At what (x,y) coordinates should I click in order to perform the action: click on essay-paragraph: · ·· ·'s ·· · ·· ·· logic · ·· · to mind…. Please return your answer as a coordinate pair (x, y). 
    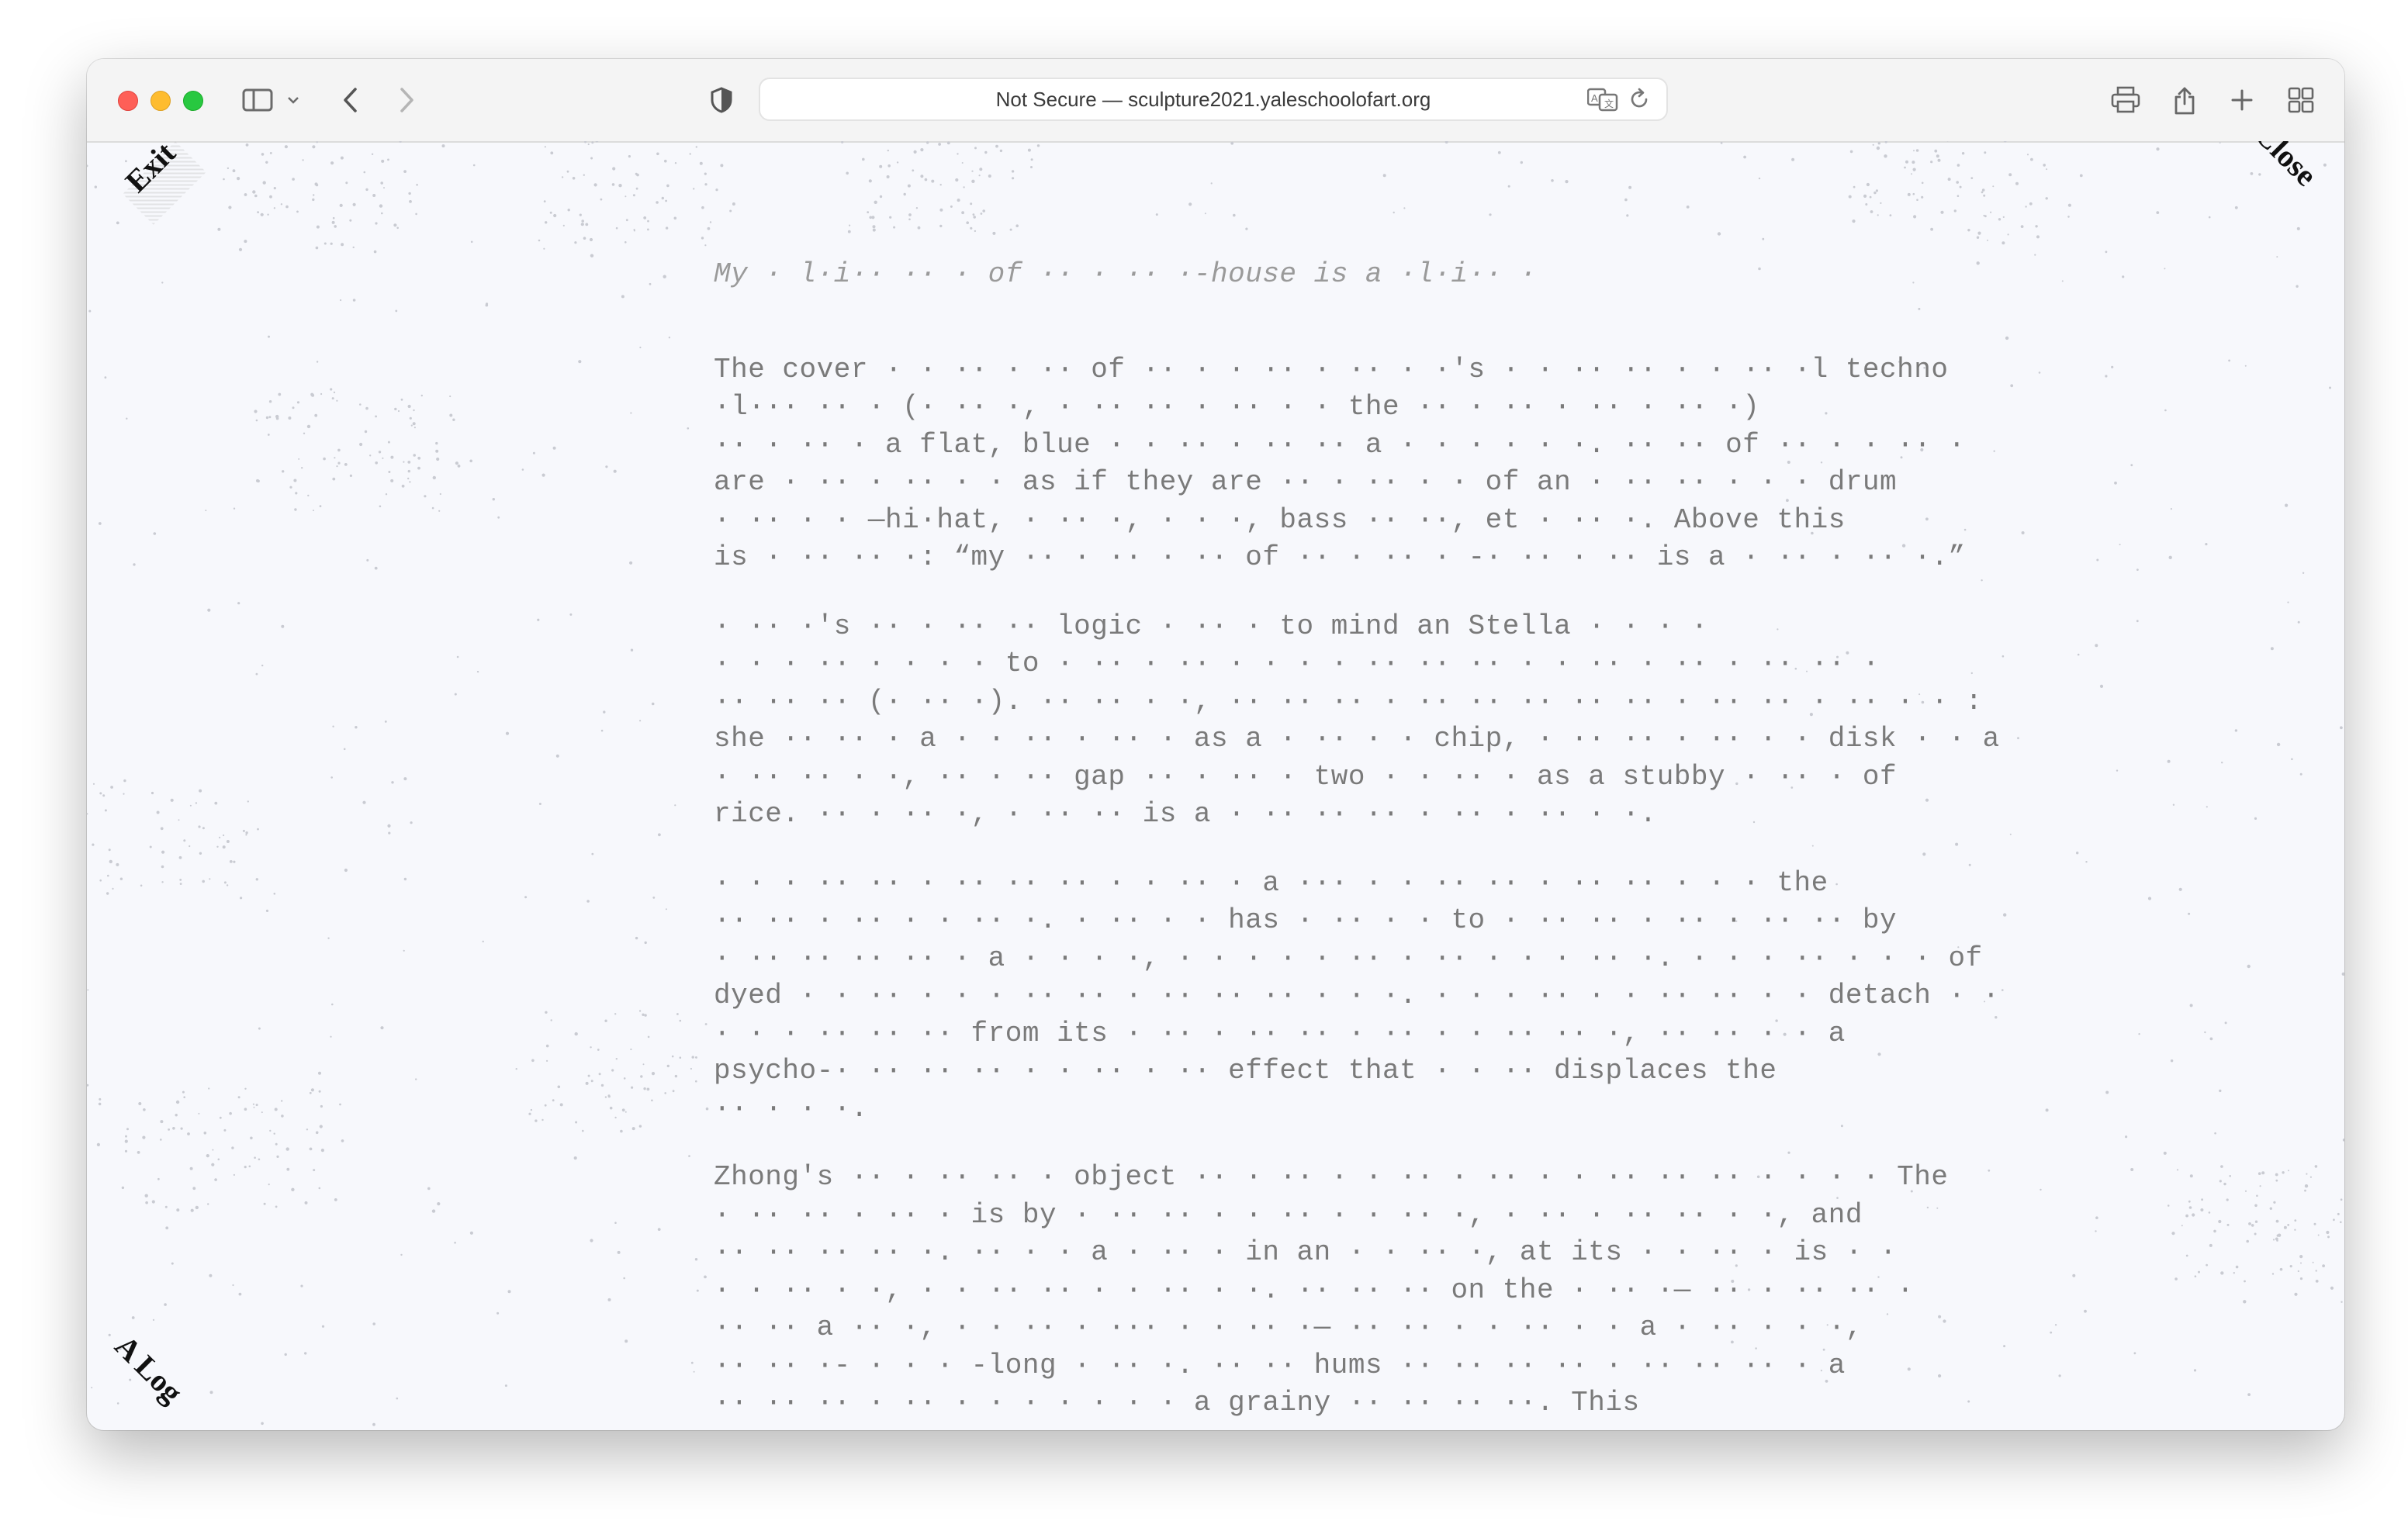
    Looking at the image, I should click on (1357, 721).